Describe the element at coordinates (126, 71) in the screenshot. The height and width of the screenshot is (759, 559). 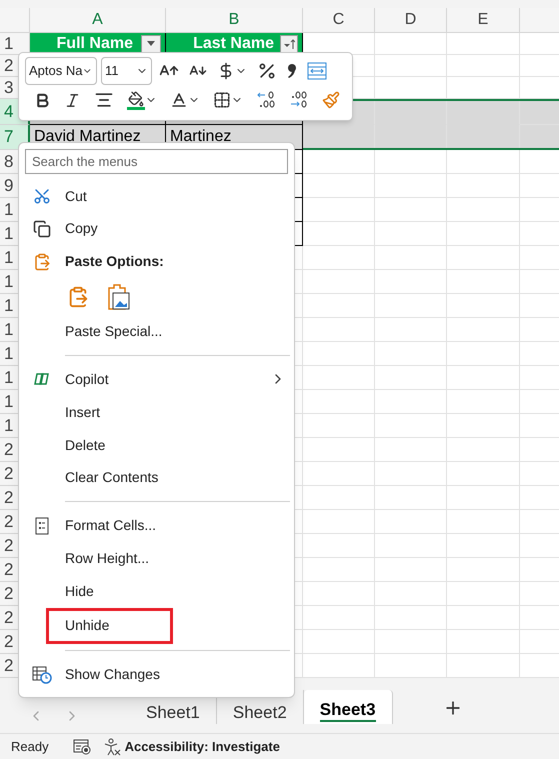
I see `font-size-dropdown: 11` at that location.